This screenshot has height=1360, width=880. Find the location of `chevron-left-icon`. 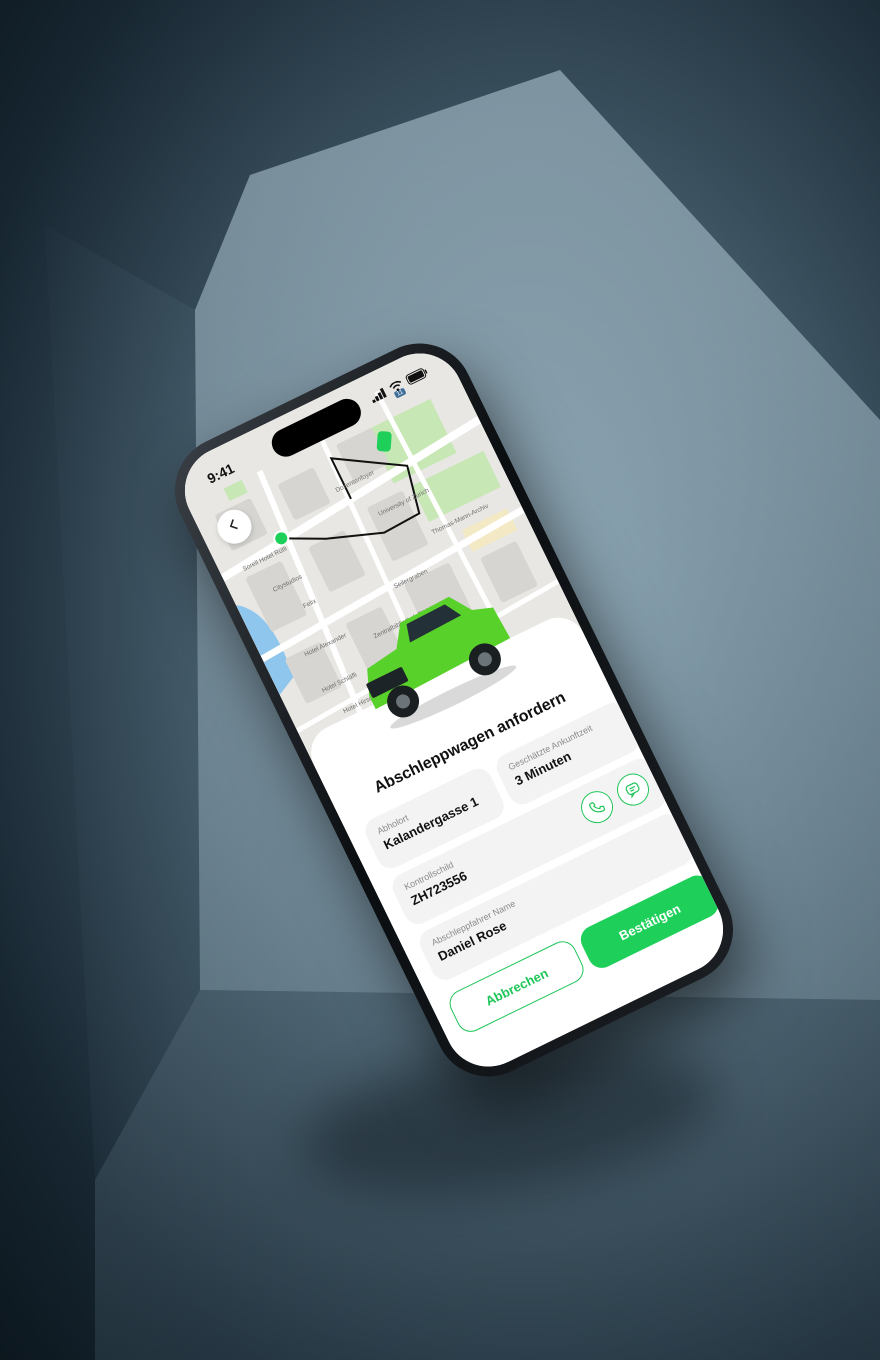

chevron-left-icon is located at coordinates (234, 526).